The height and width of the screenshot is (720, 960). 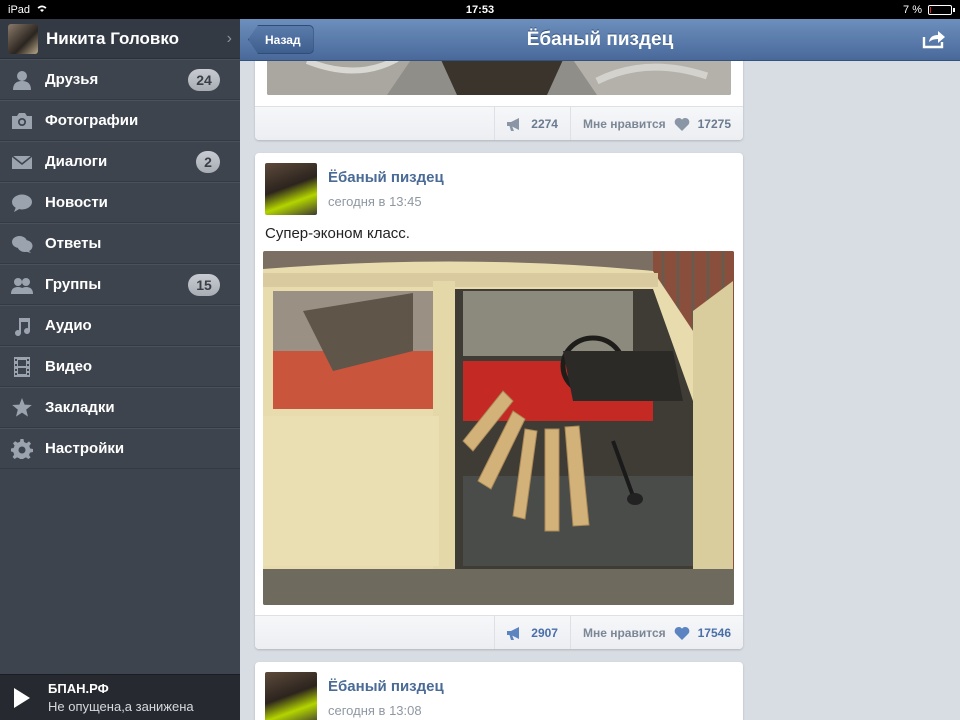 I want to click on gear-icon, so click(x=22, y=449).